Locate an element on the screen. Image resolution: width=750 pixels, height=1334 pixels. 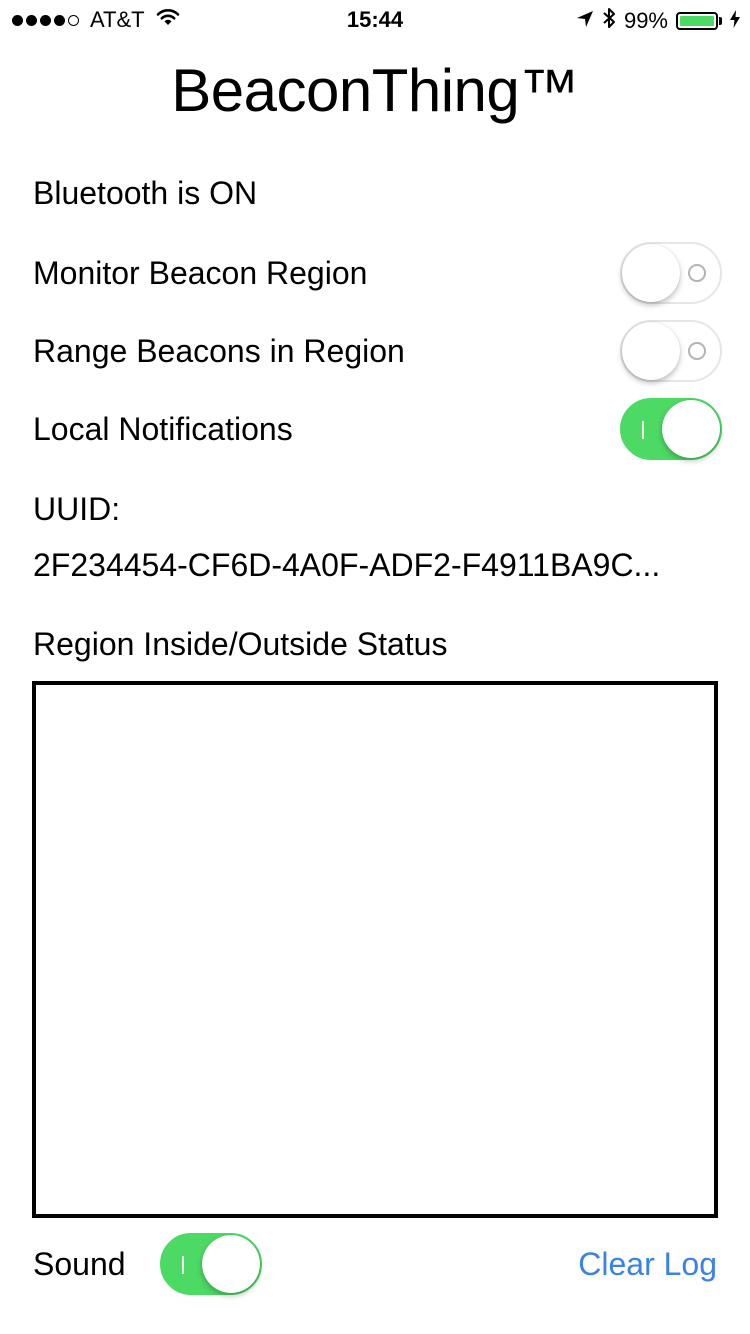
status-bar-right: 99% is located at coordinates (654, 21).